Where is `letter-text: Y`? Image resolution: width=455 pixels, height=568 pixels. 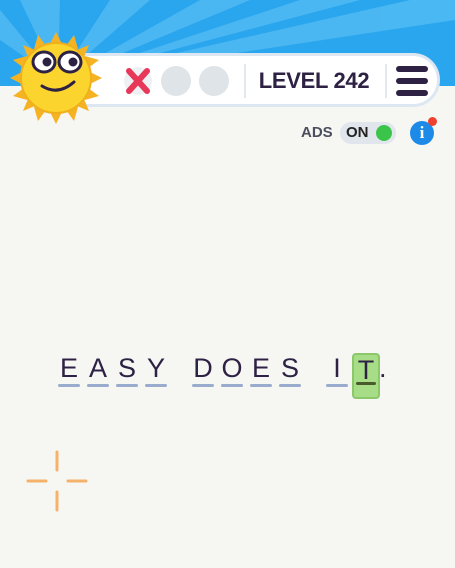 letter-text: Y is located at coordinates (155, 368).